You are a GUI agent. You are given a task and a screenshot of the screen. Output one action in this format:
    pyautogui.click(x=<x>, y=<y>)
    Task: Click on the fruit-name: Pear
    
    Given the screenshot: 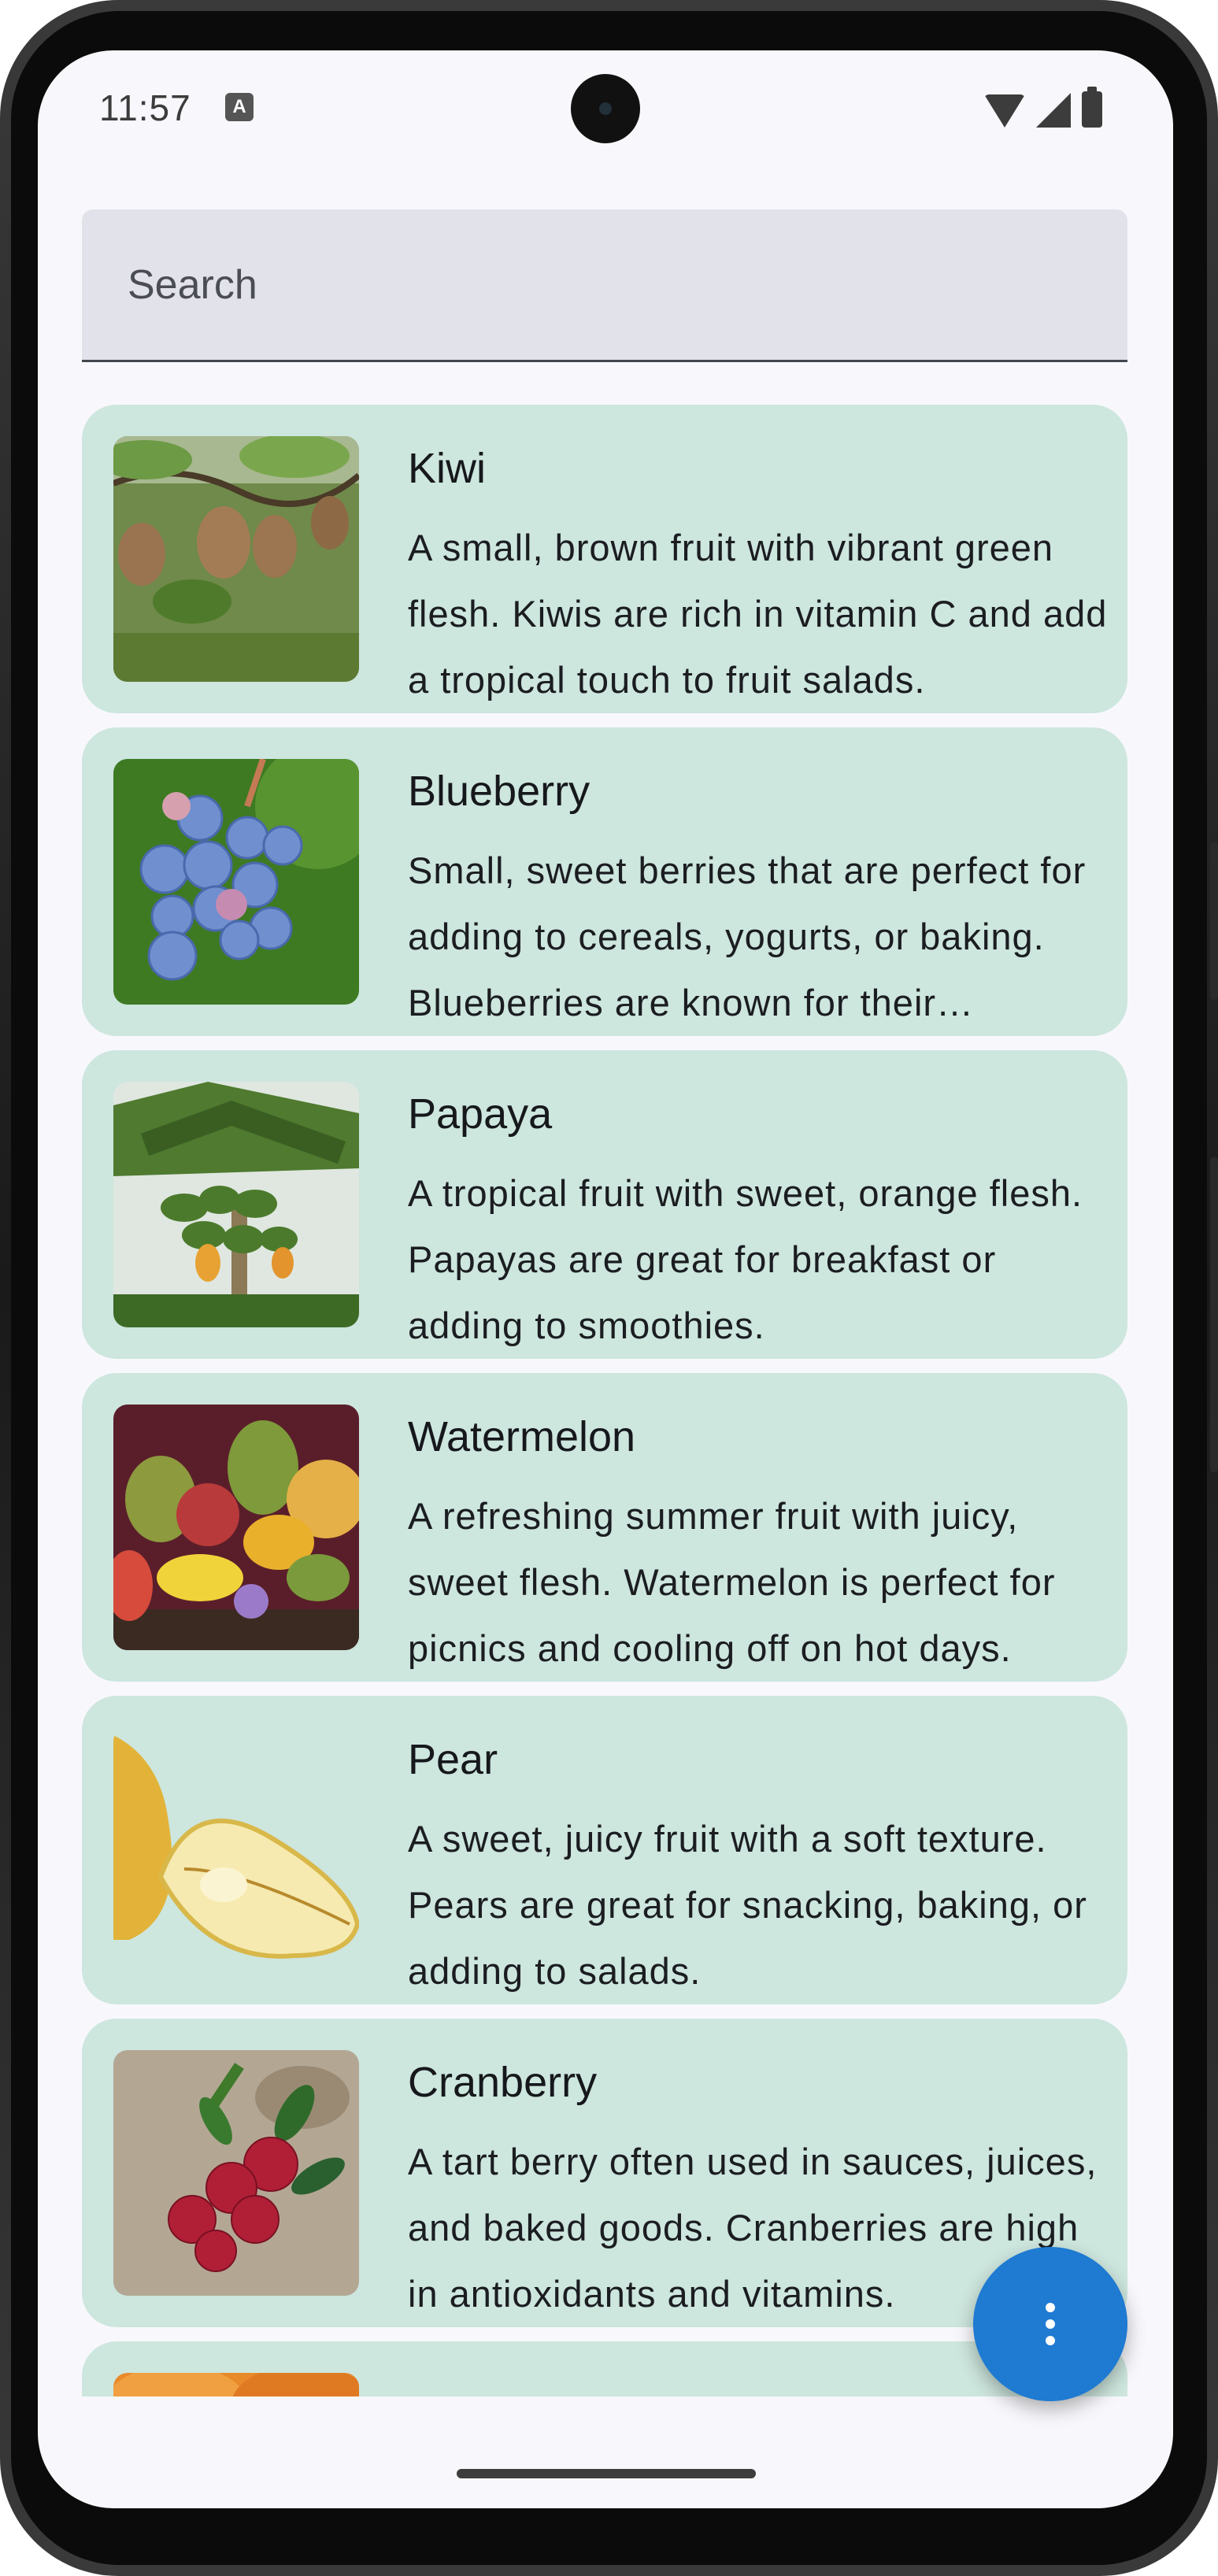 What is the action you would take?
    pyautogui.click(x=453, y=1759)
    